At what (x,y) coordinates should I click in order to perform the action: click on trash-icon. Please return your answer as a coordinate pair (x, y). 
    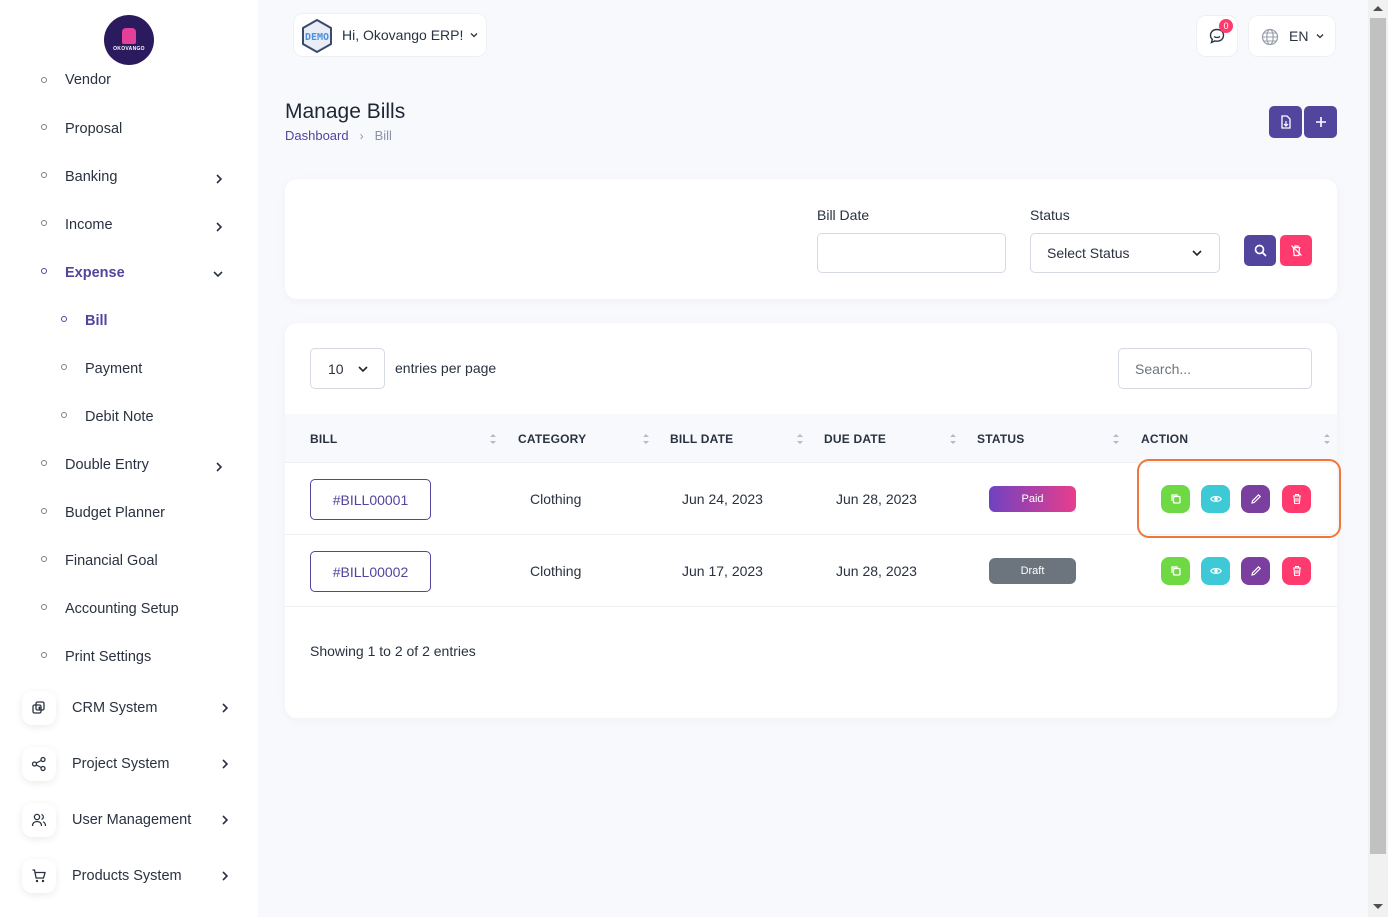
    Looking at the image, I should click on (1296, 571).